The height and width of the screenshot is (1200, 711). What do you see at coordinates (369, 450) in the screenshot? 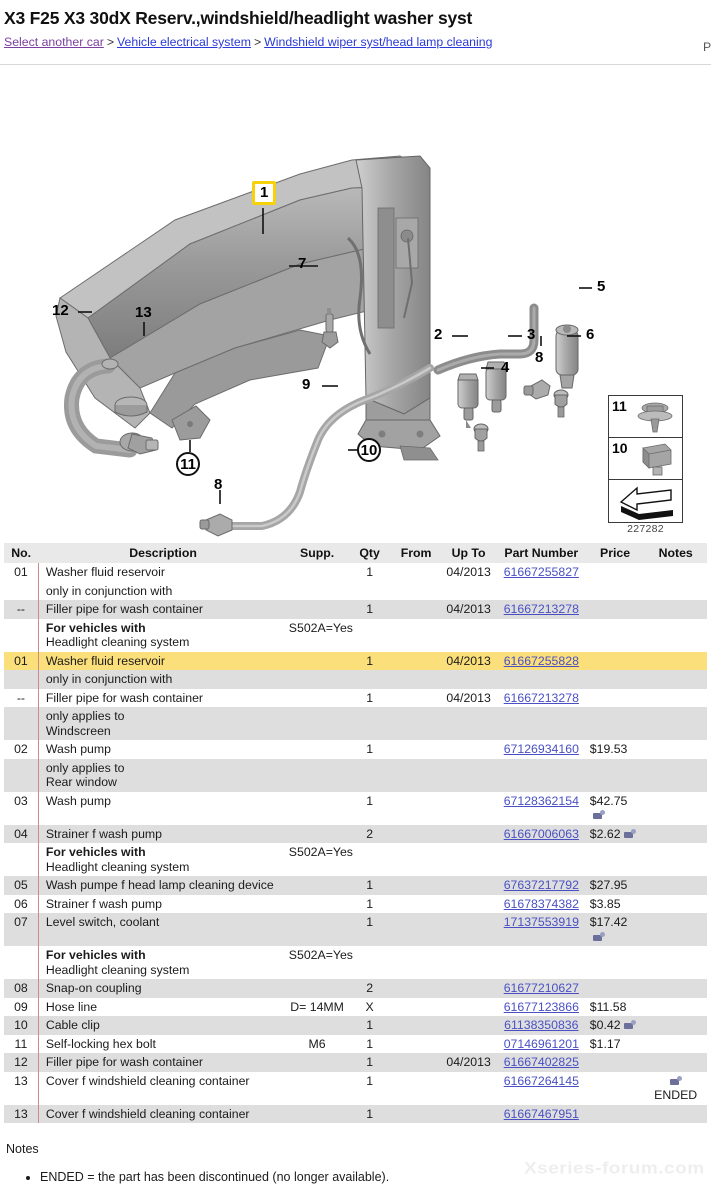
I see `diagram-callout-10: 10` at bounding box center [369, 450].